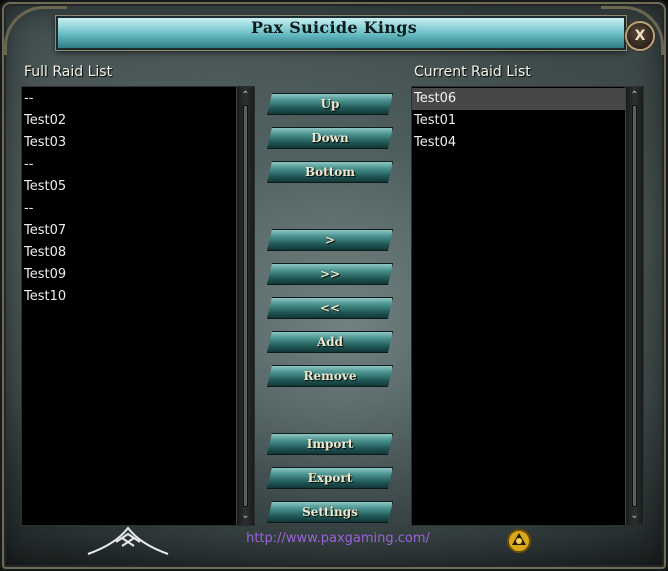  Describe the element at coordinates (129, 275) in the screenshot. I see `list-item: Test09` at that location.